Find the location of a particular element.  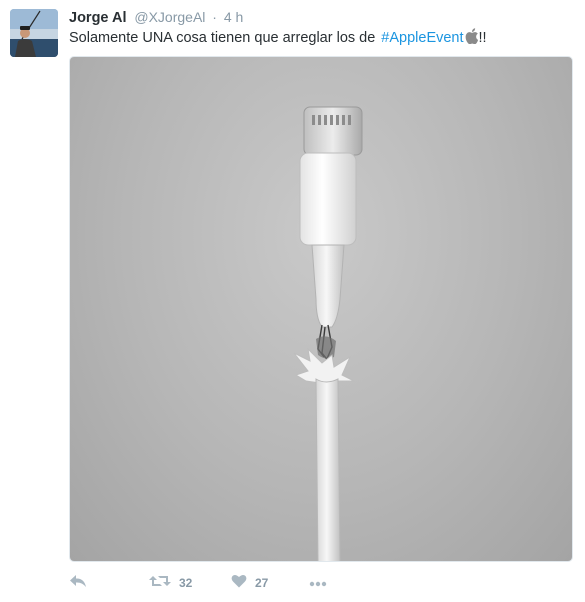

like-count: 27 is located at coordinates (262, 583).